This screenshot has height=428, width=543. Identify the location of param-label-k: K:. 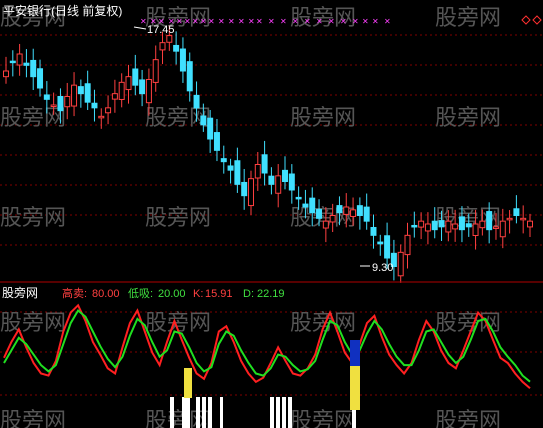
(198, 294).